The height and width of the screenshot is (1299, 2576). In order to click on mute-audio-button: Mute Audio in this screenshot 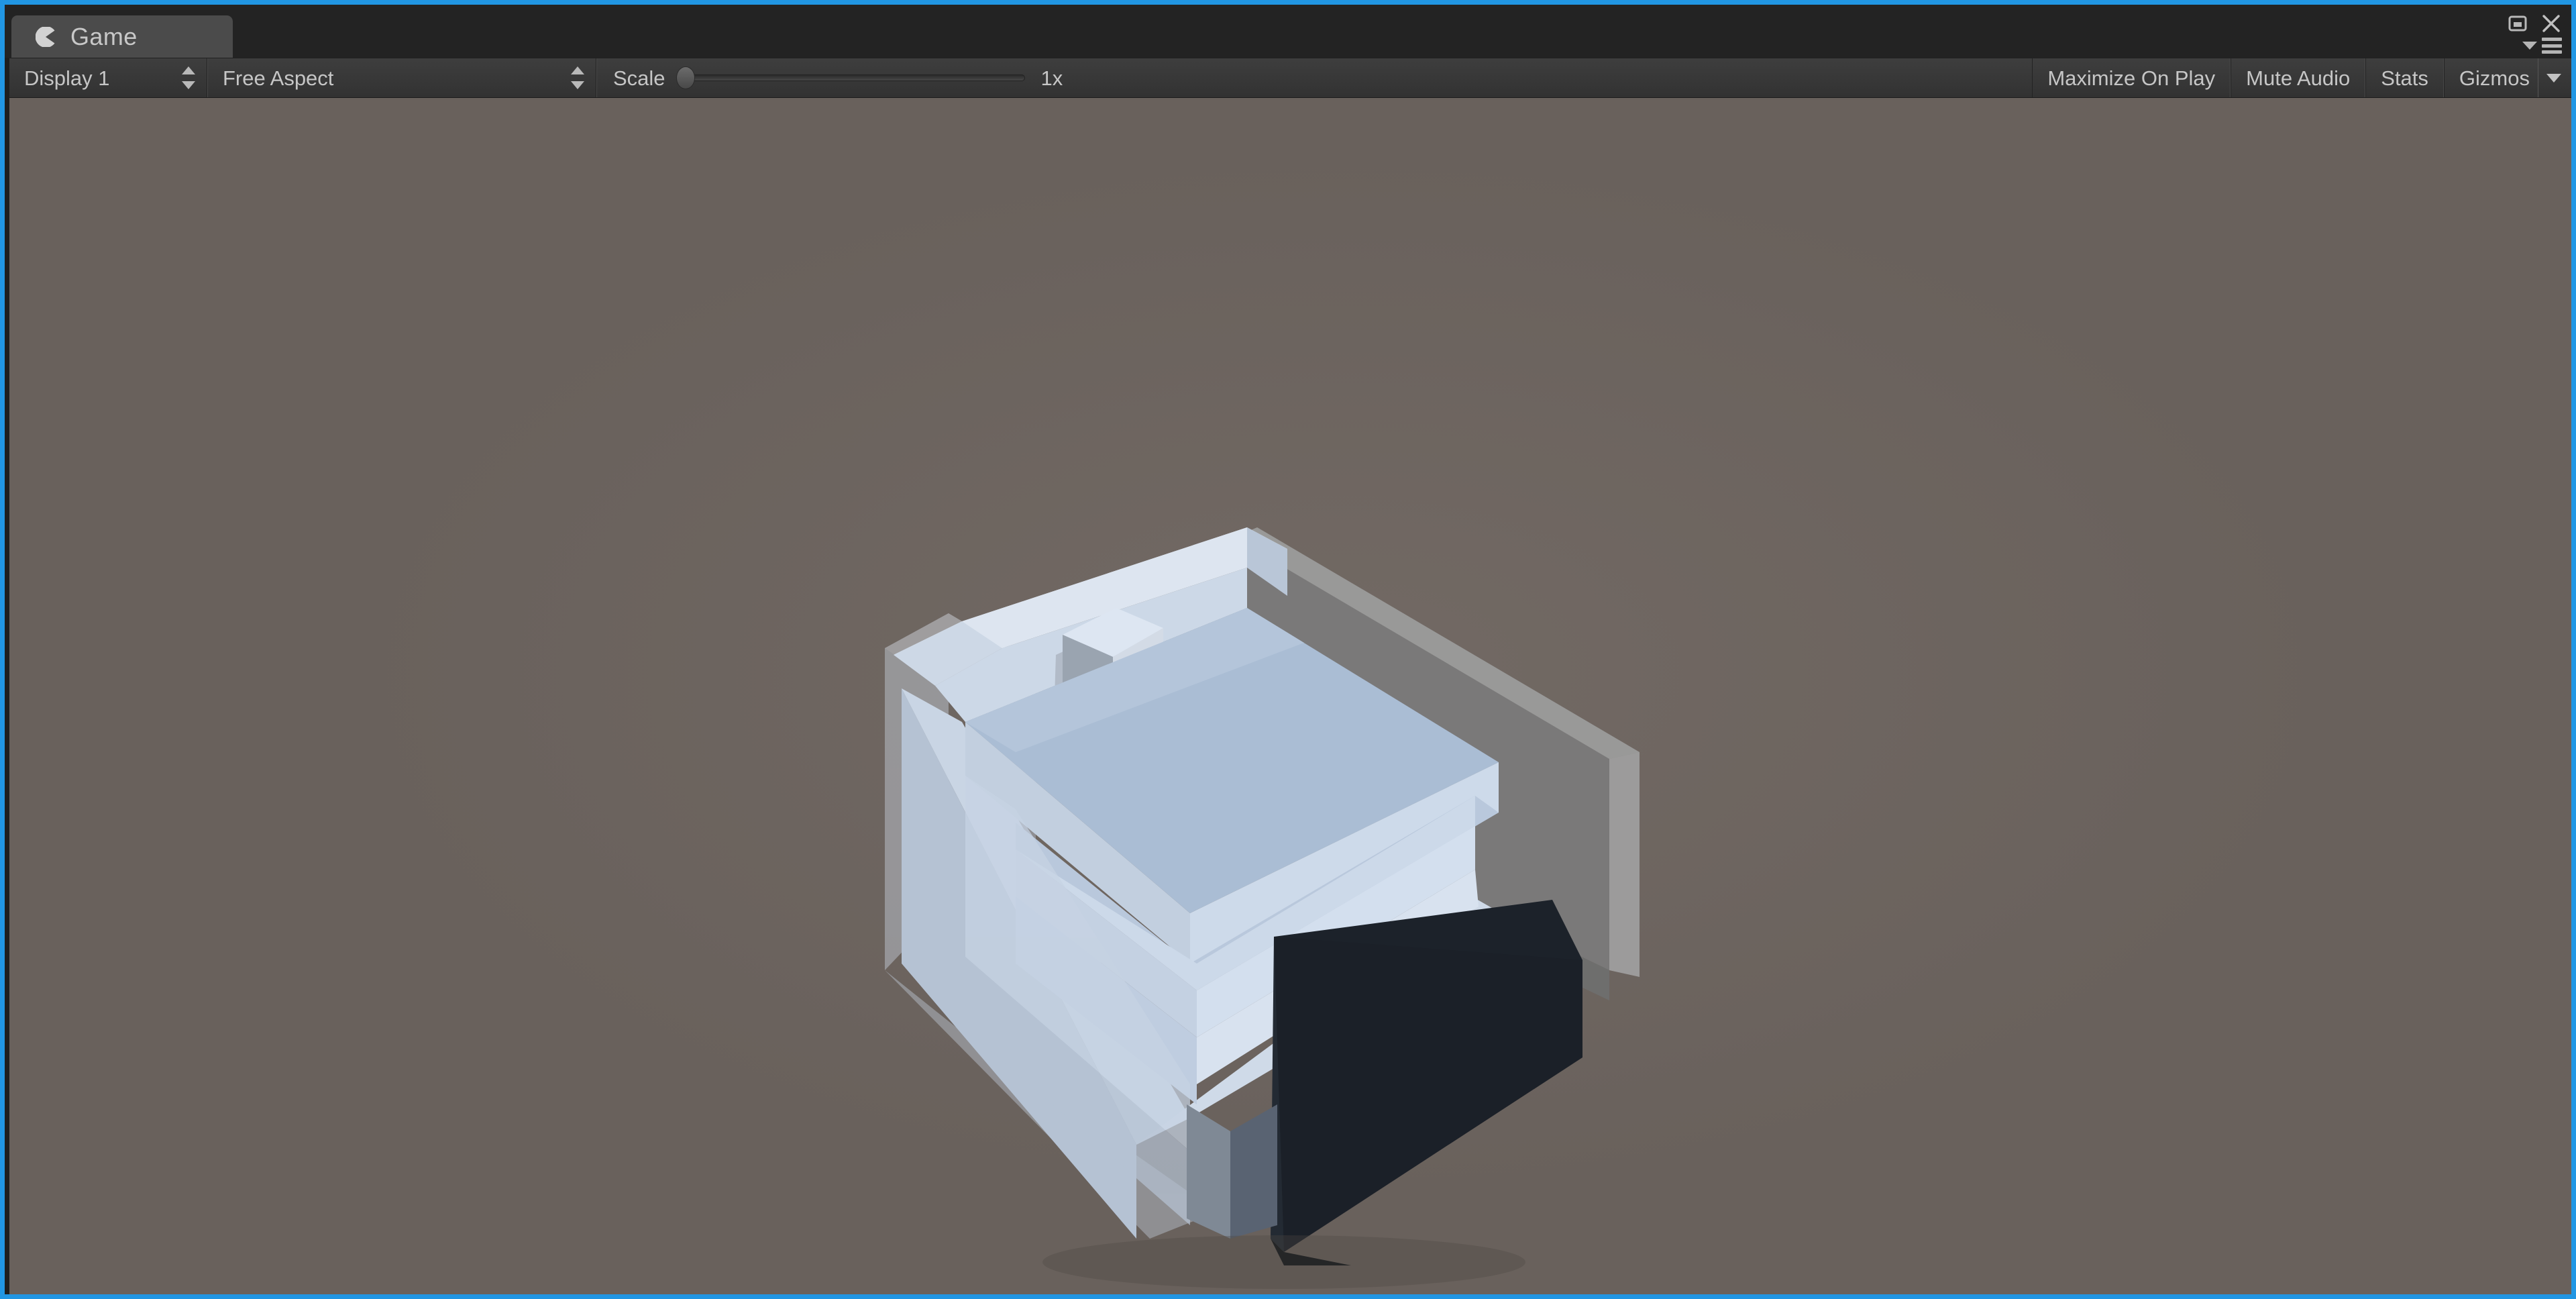, I will do `click(2298, 77)`.